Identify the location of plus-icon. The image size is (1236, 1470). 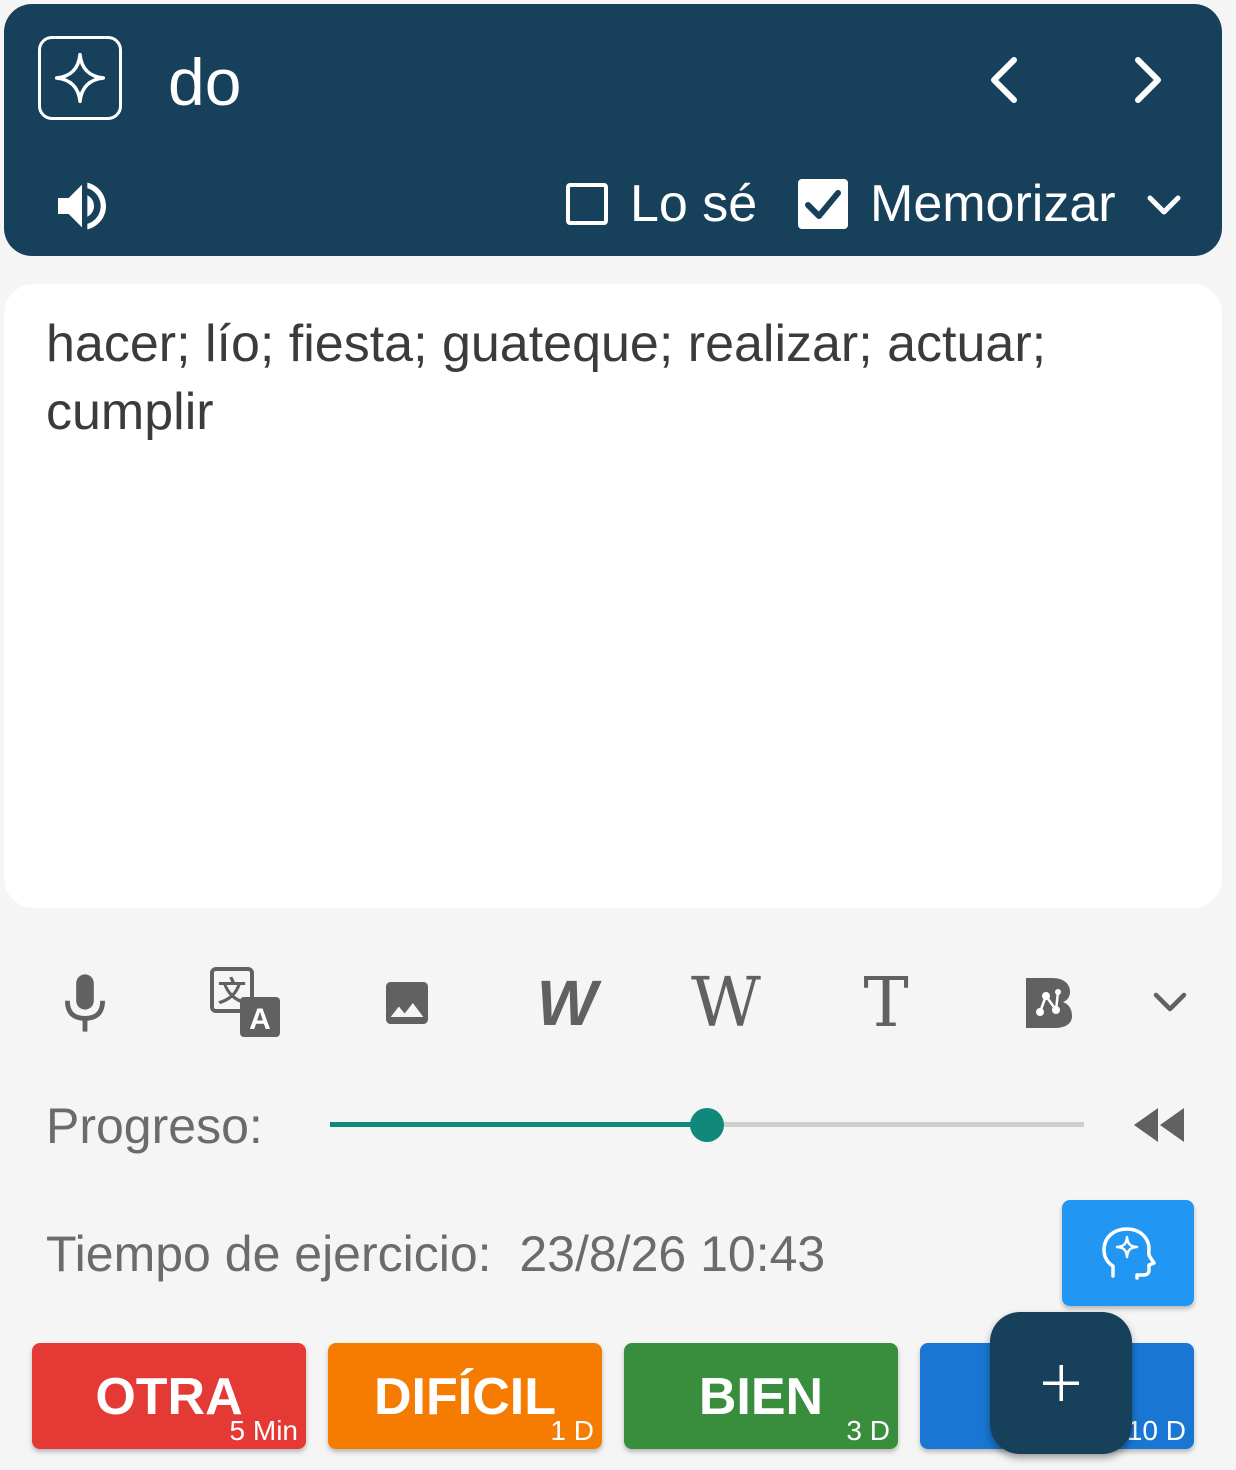
(1061, 1383).